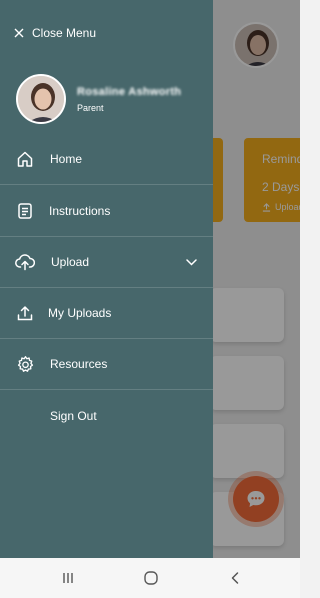  Describe the element at coordinates (41, 99) in the screenshot. I see `avatar` at that location.